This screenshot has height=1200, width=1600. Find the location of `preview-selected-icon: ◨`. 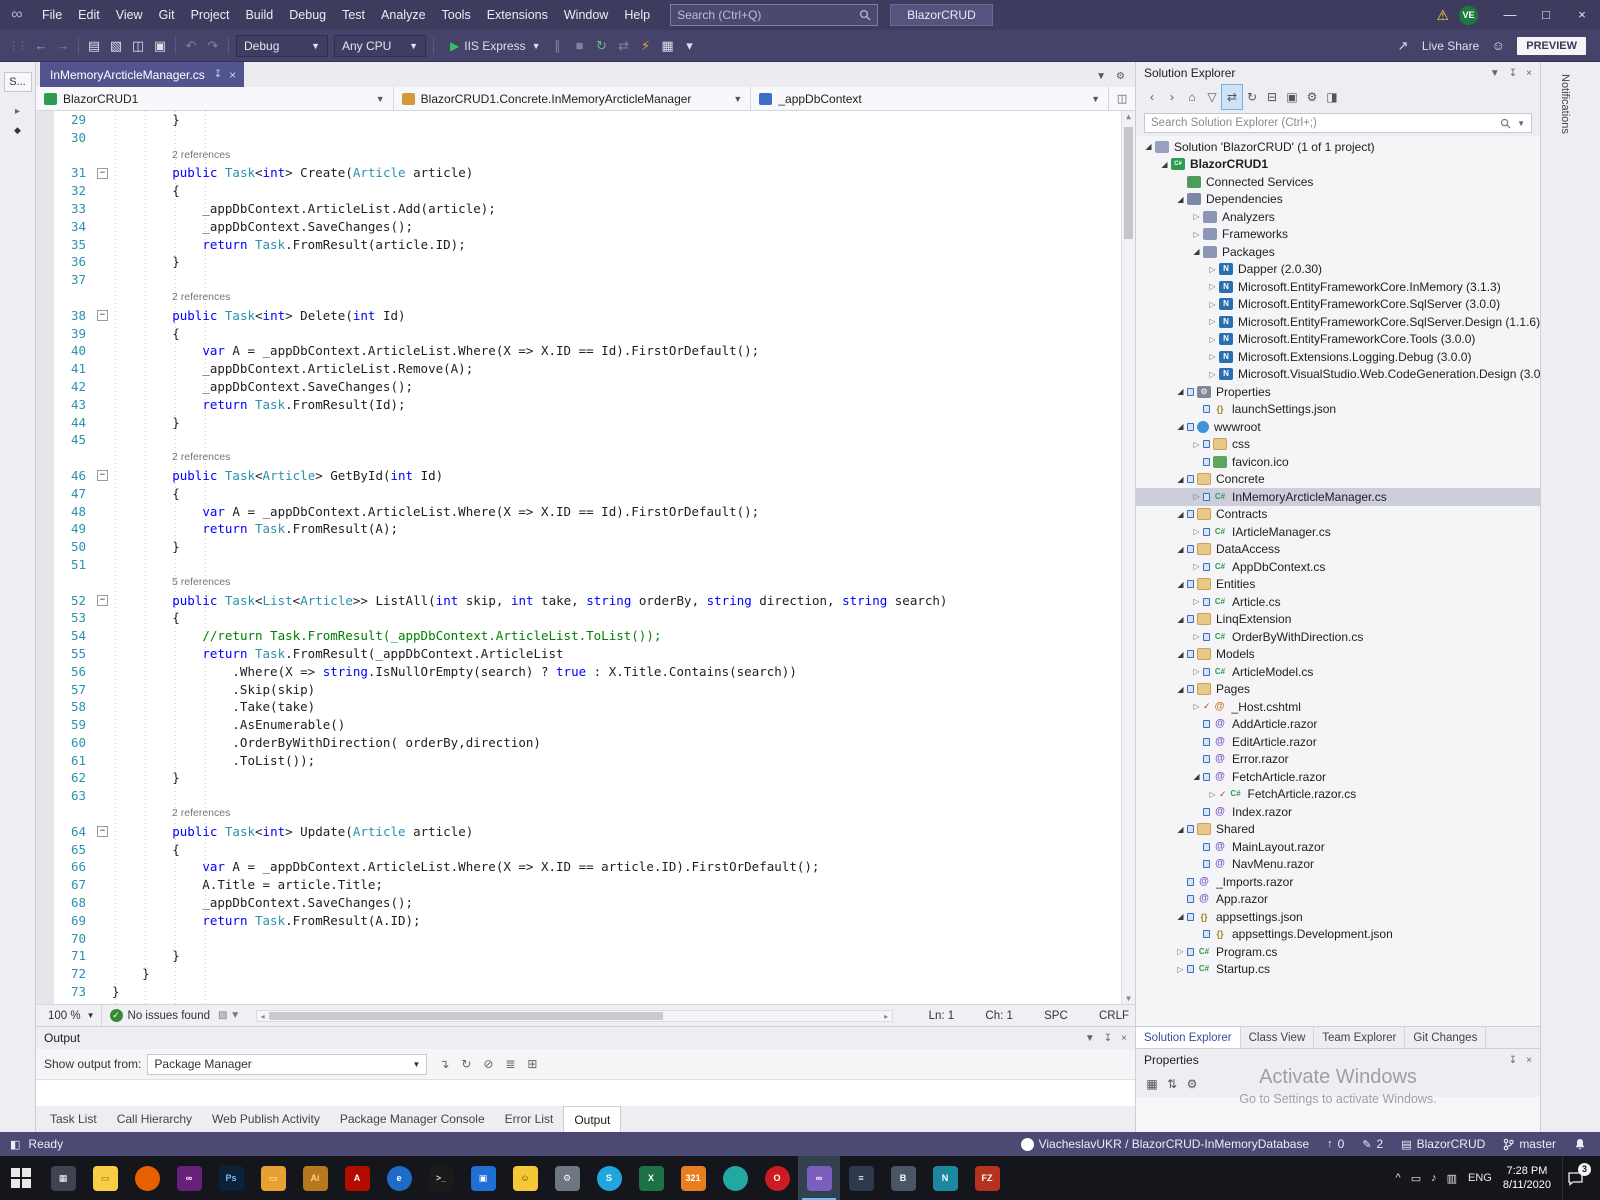

preview-selected-icon: ◨ is located at coordinates (1332, 97).